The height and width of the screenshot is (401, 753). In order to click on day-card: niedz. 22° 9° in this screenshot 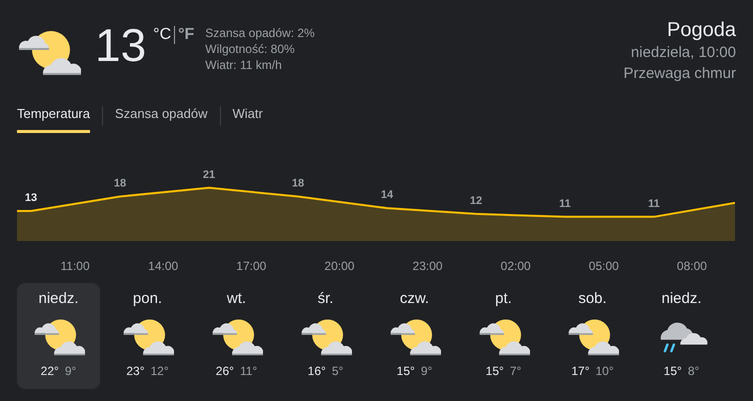, I will do `click(58, 335)`.